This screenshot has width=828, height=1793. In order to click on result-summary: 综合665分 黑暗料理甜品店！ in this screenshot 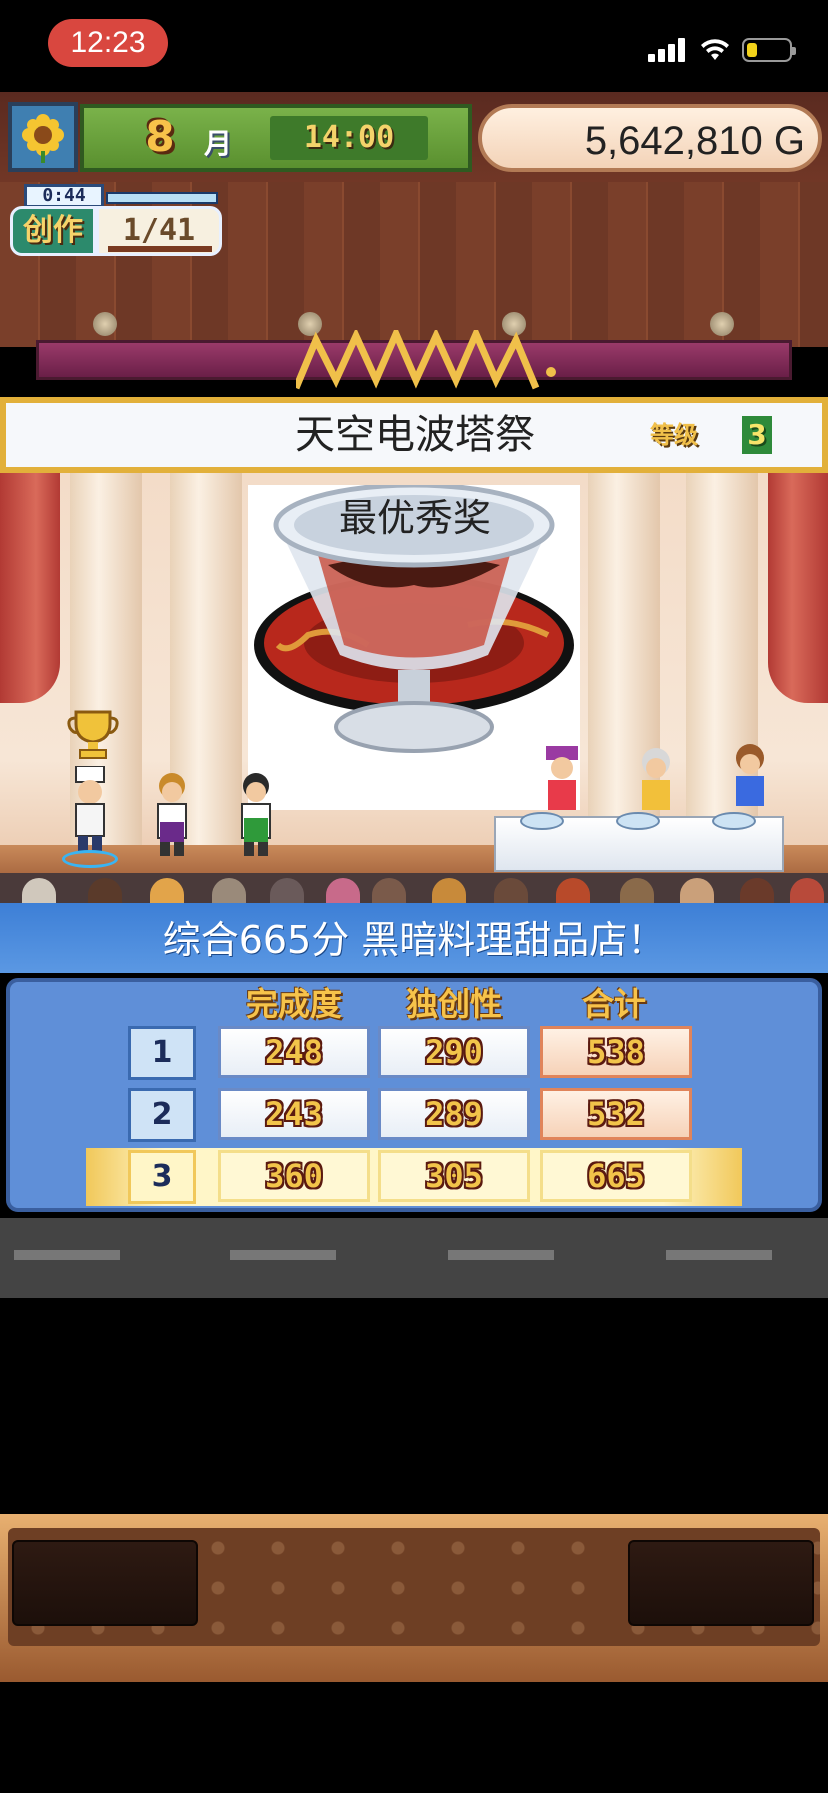, I will do `click(414, 940)`.